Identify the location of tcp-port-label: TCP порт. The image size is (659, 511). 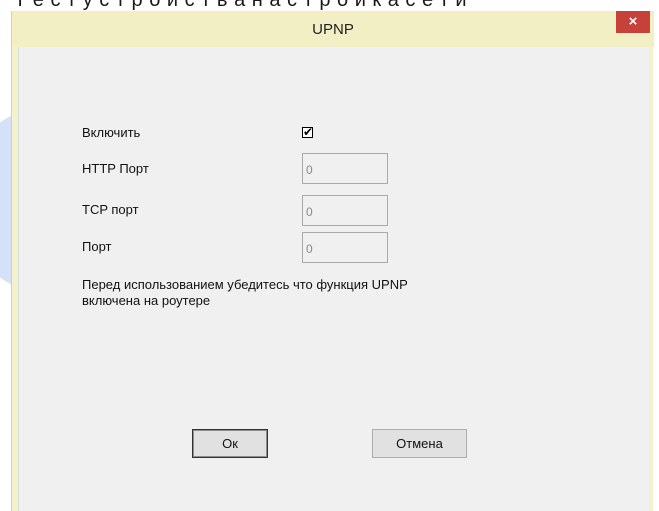
(110, 209).